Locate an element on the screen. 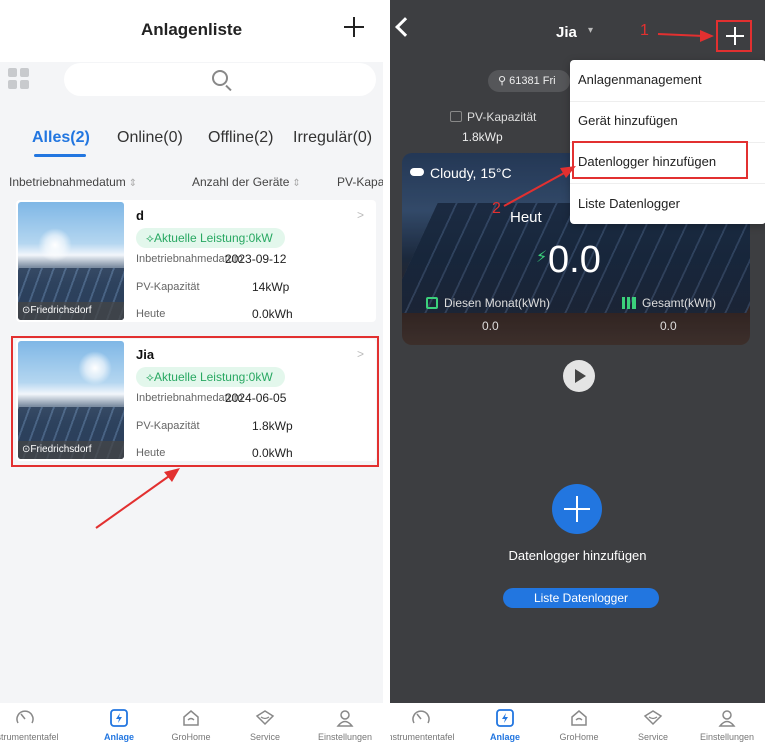 The image size is (765, 749). location-pin-icon: ⚲ is located at coordinates (504, 81).